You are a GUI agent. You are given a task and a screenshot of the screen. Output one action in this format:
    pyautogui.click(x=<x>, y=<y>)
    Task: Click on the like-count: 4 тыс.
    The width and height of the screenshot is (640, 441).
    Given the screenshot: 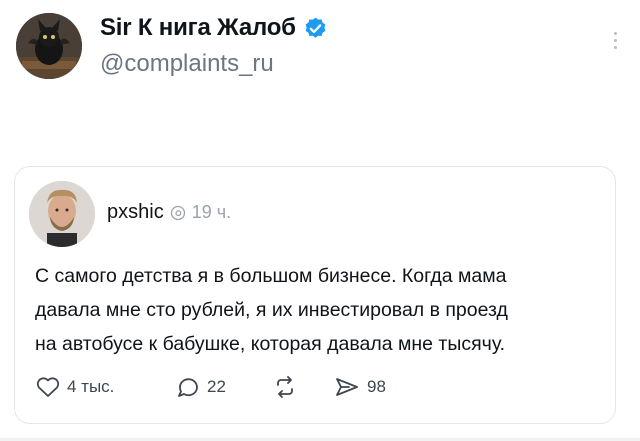 What is the action you would take?
    pyautogui.click(x=91, y=386)
    